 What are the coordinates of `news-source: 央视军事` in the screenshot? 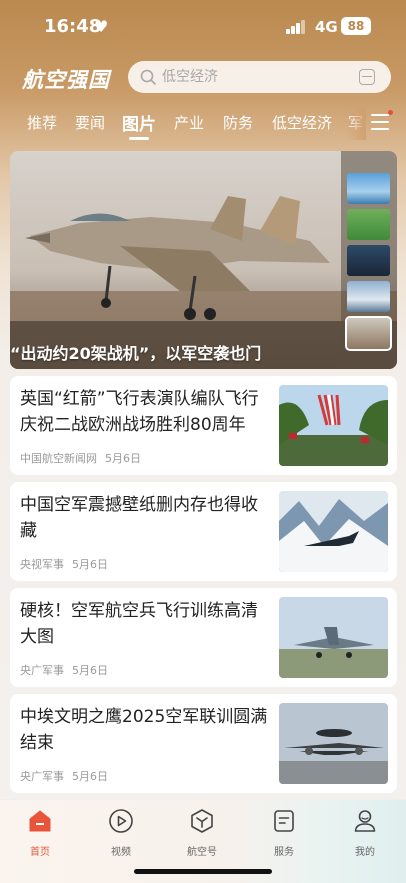 It's located at (42, 564).